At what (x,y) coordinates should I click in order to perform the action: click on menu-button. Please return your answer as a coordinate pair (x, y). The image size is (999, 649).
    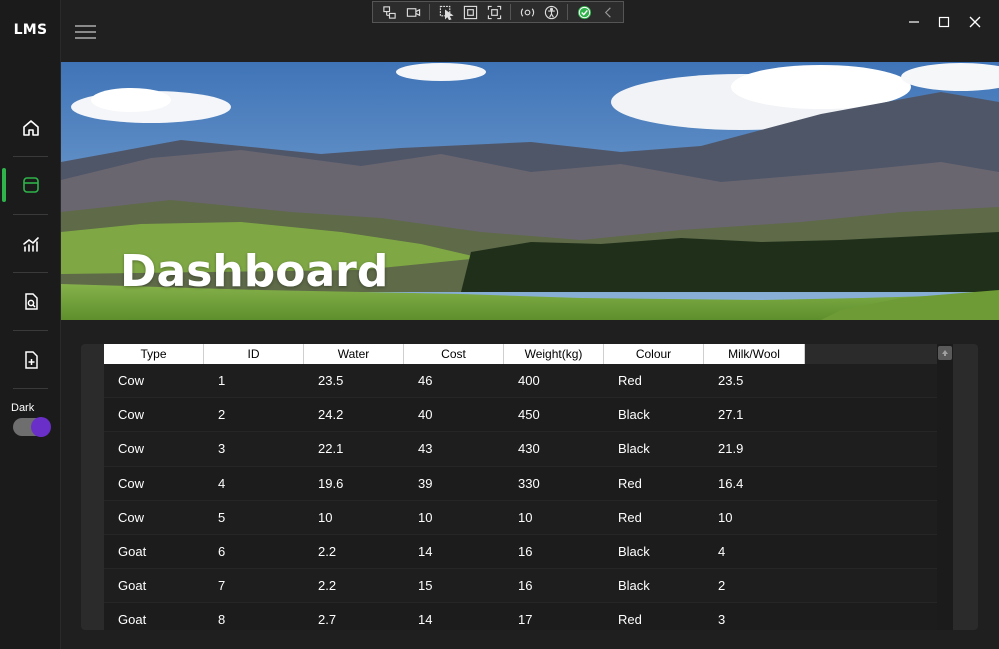
    Looking at the image, I should click on (86, 32).